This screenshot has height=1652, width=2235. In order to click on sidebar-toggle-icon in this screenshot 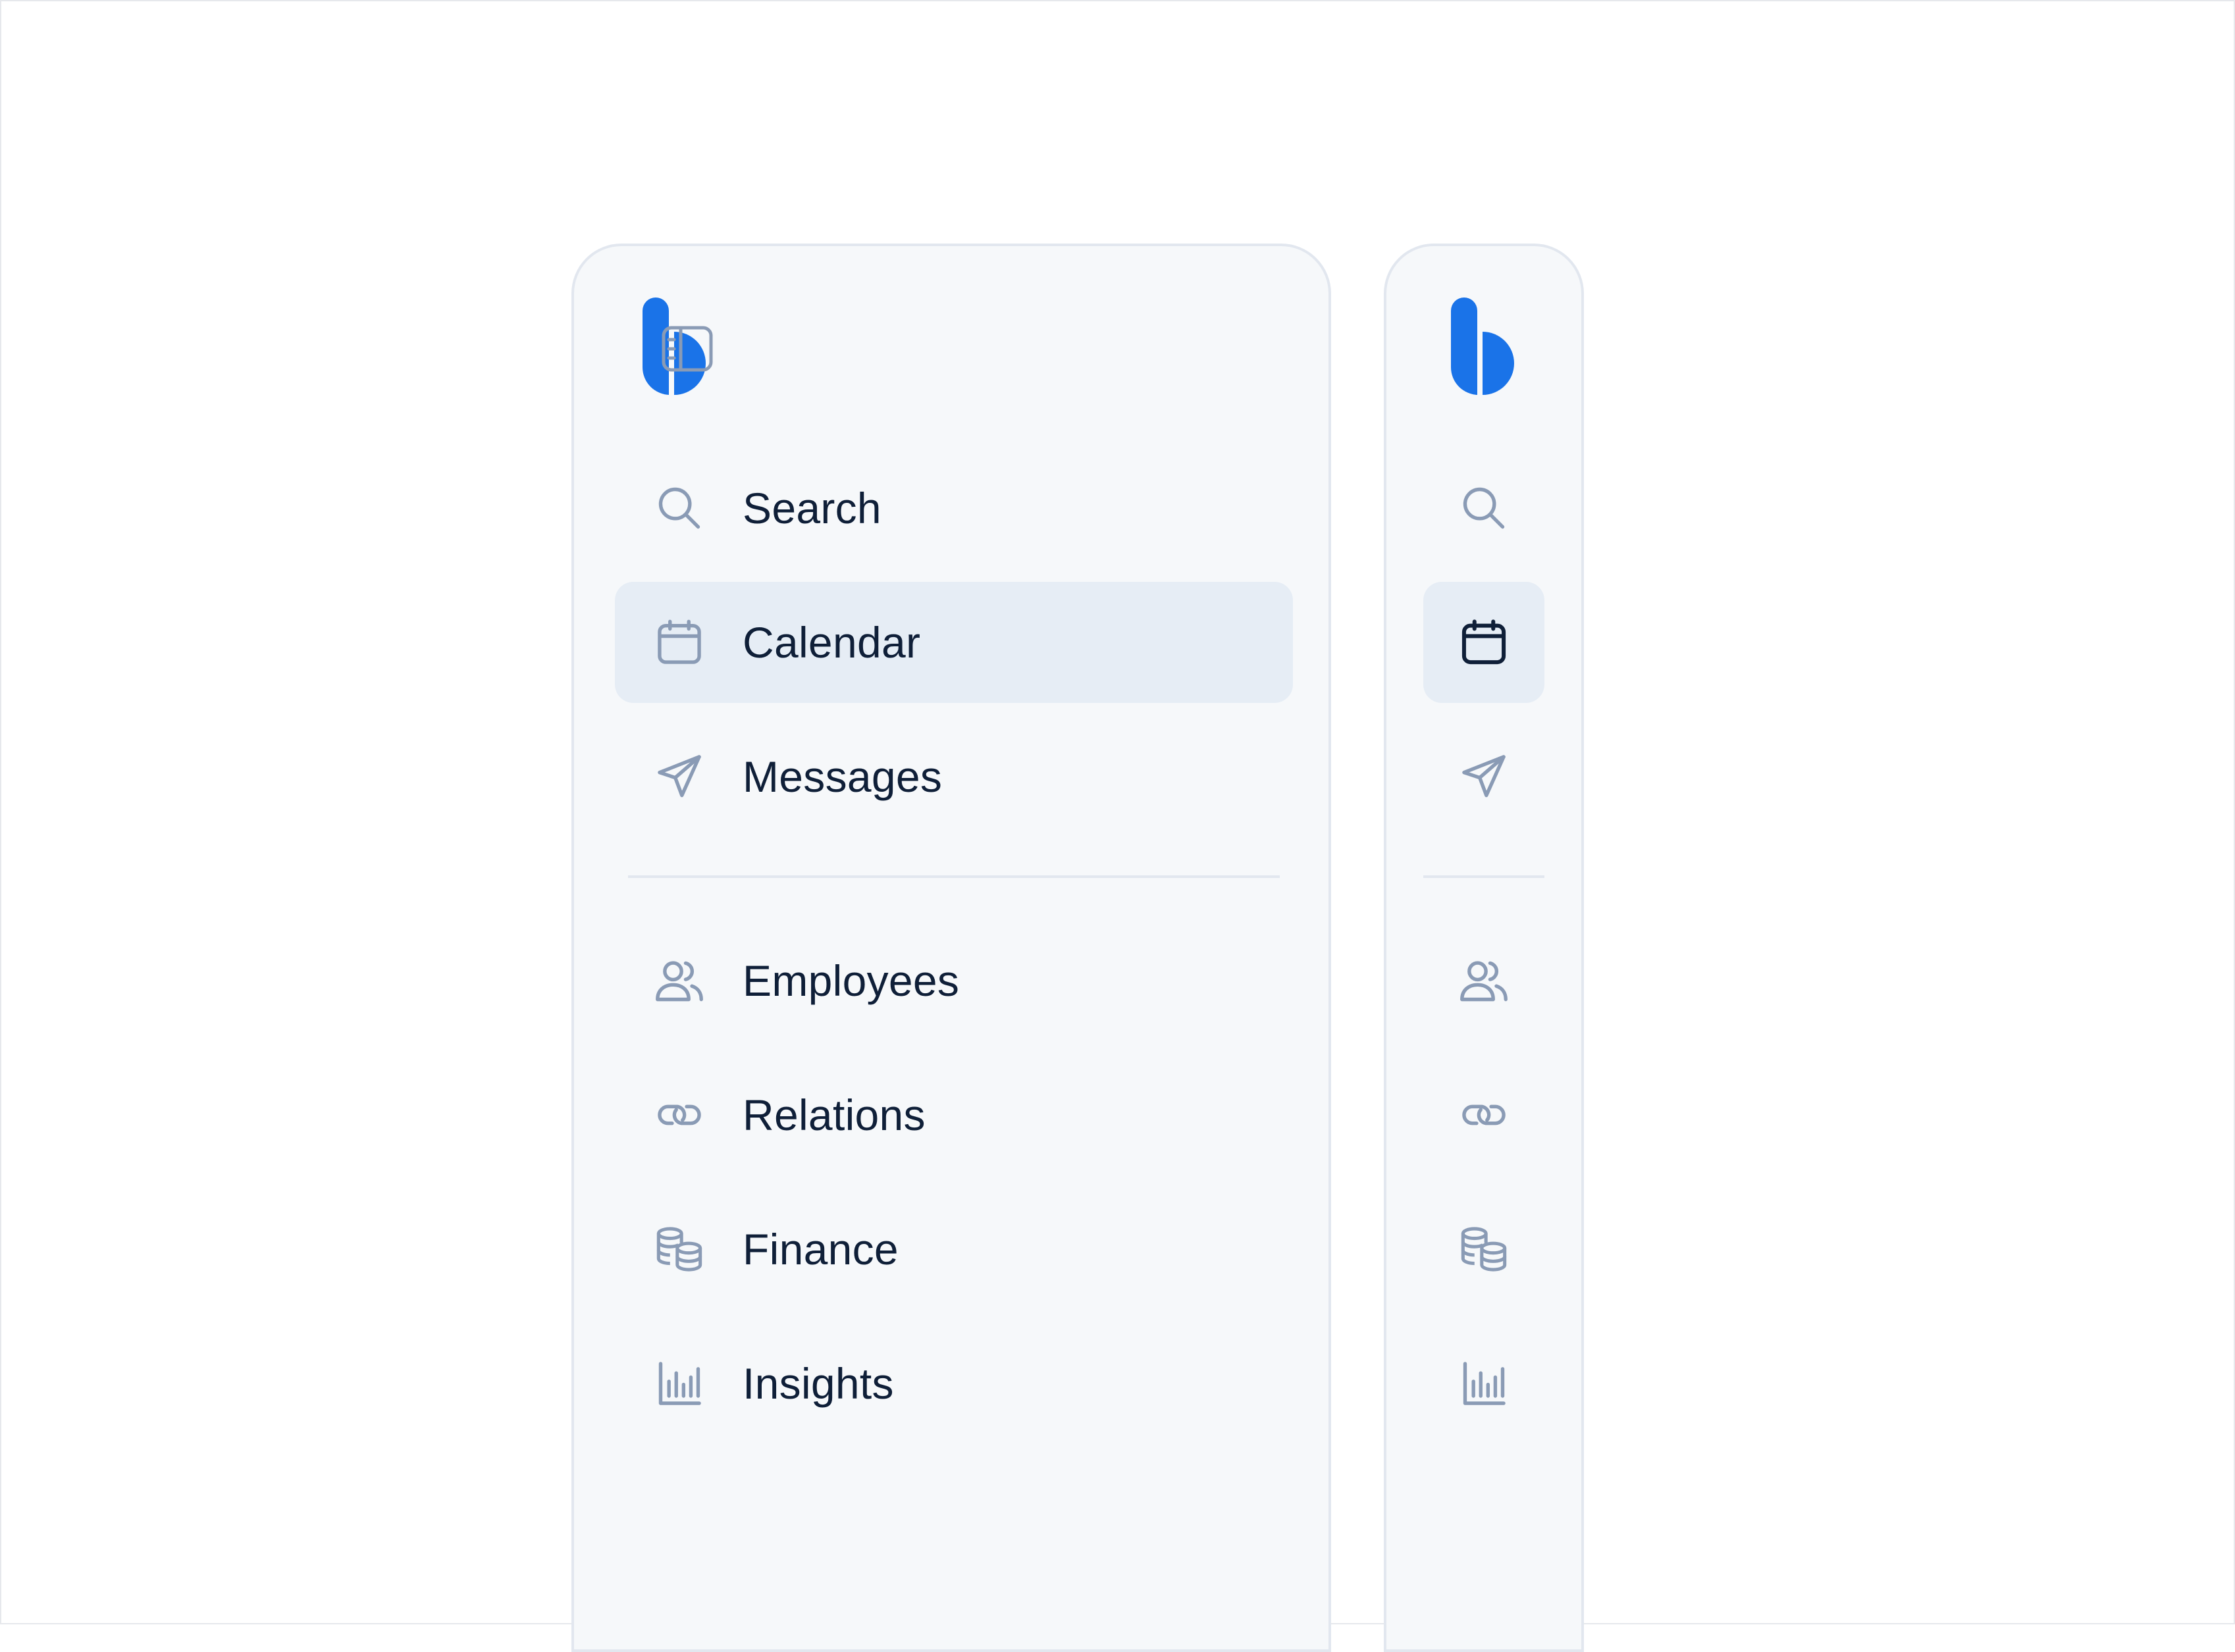, I will do `click(688, 349)`.